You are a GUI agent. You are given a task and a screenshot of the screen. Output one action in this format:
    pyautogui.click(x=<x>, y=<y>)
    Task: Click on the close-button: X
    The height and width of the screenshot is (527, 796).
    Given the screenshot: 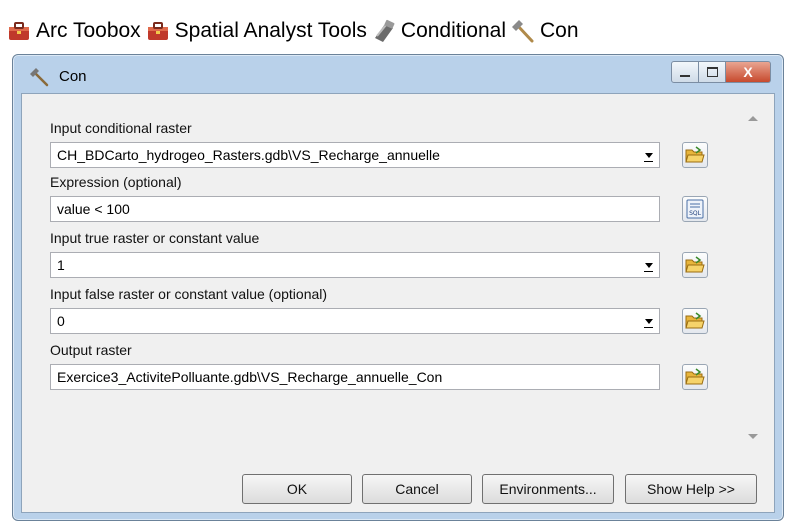 What is the action you would take?
    pyautogui.click(x=748, y=72)
    